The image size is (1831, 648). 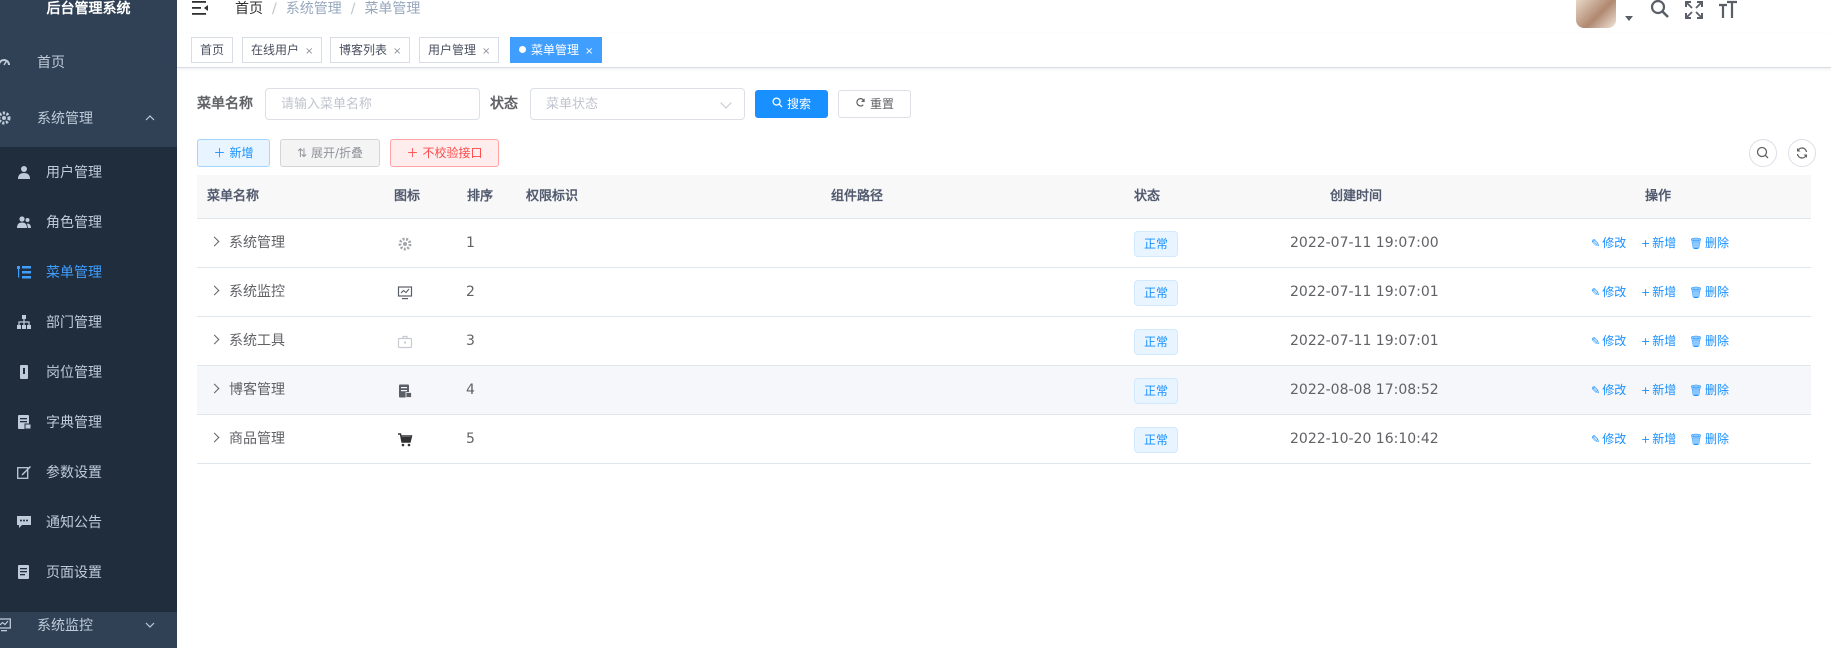 I want to click on tree-icon, so click(x=24, y=322).